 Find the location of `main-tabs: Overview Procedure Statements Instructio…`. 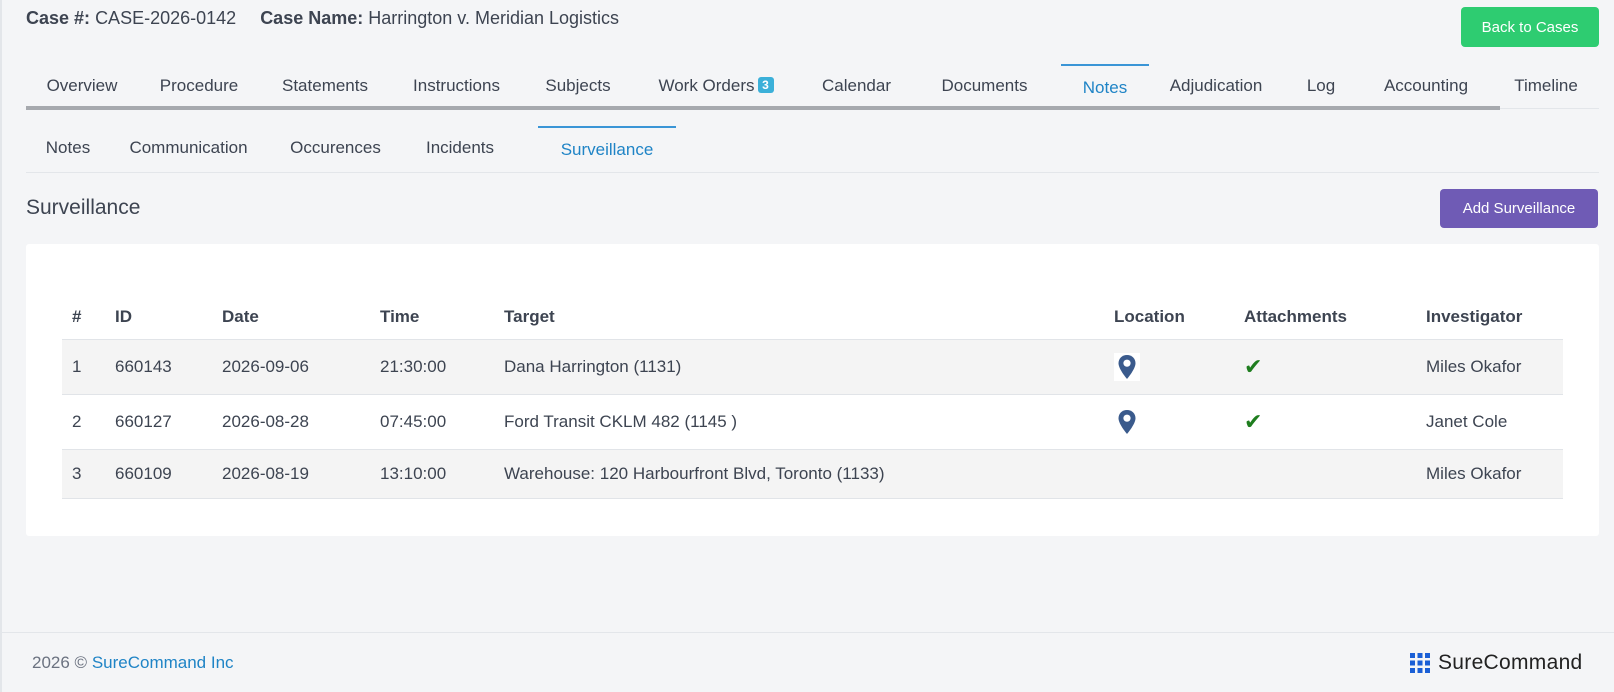

main-tabs: Overview Procedure Statements Instructio… is located at coordinates (812, 87).